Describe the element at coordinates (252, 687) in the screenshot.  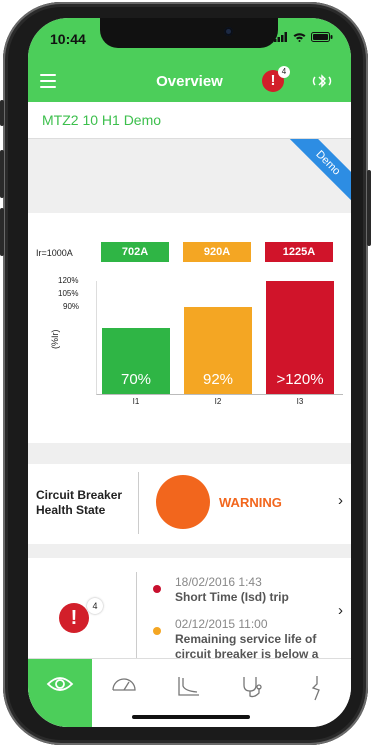
I see `stethoscope-icon` at that location.